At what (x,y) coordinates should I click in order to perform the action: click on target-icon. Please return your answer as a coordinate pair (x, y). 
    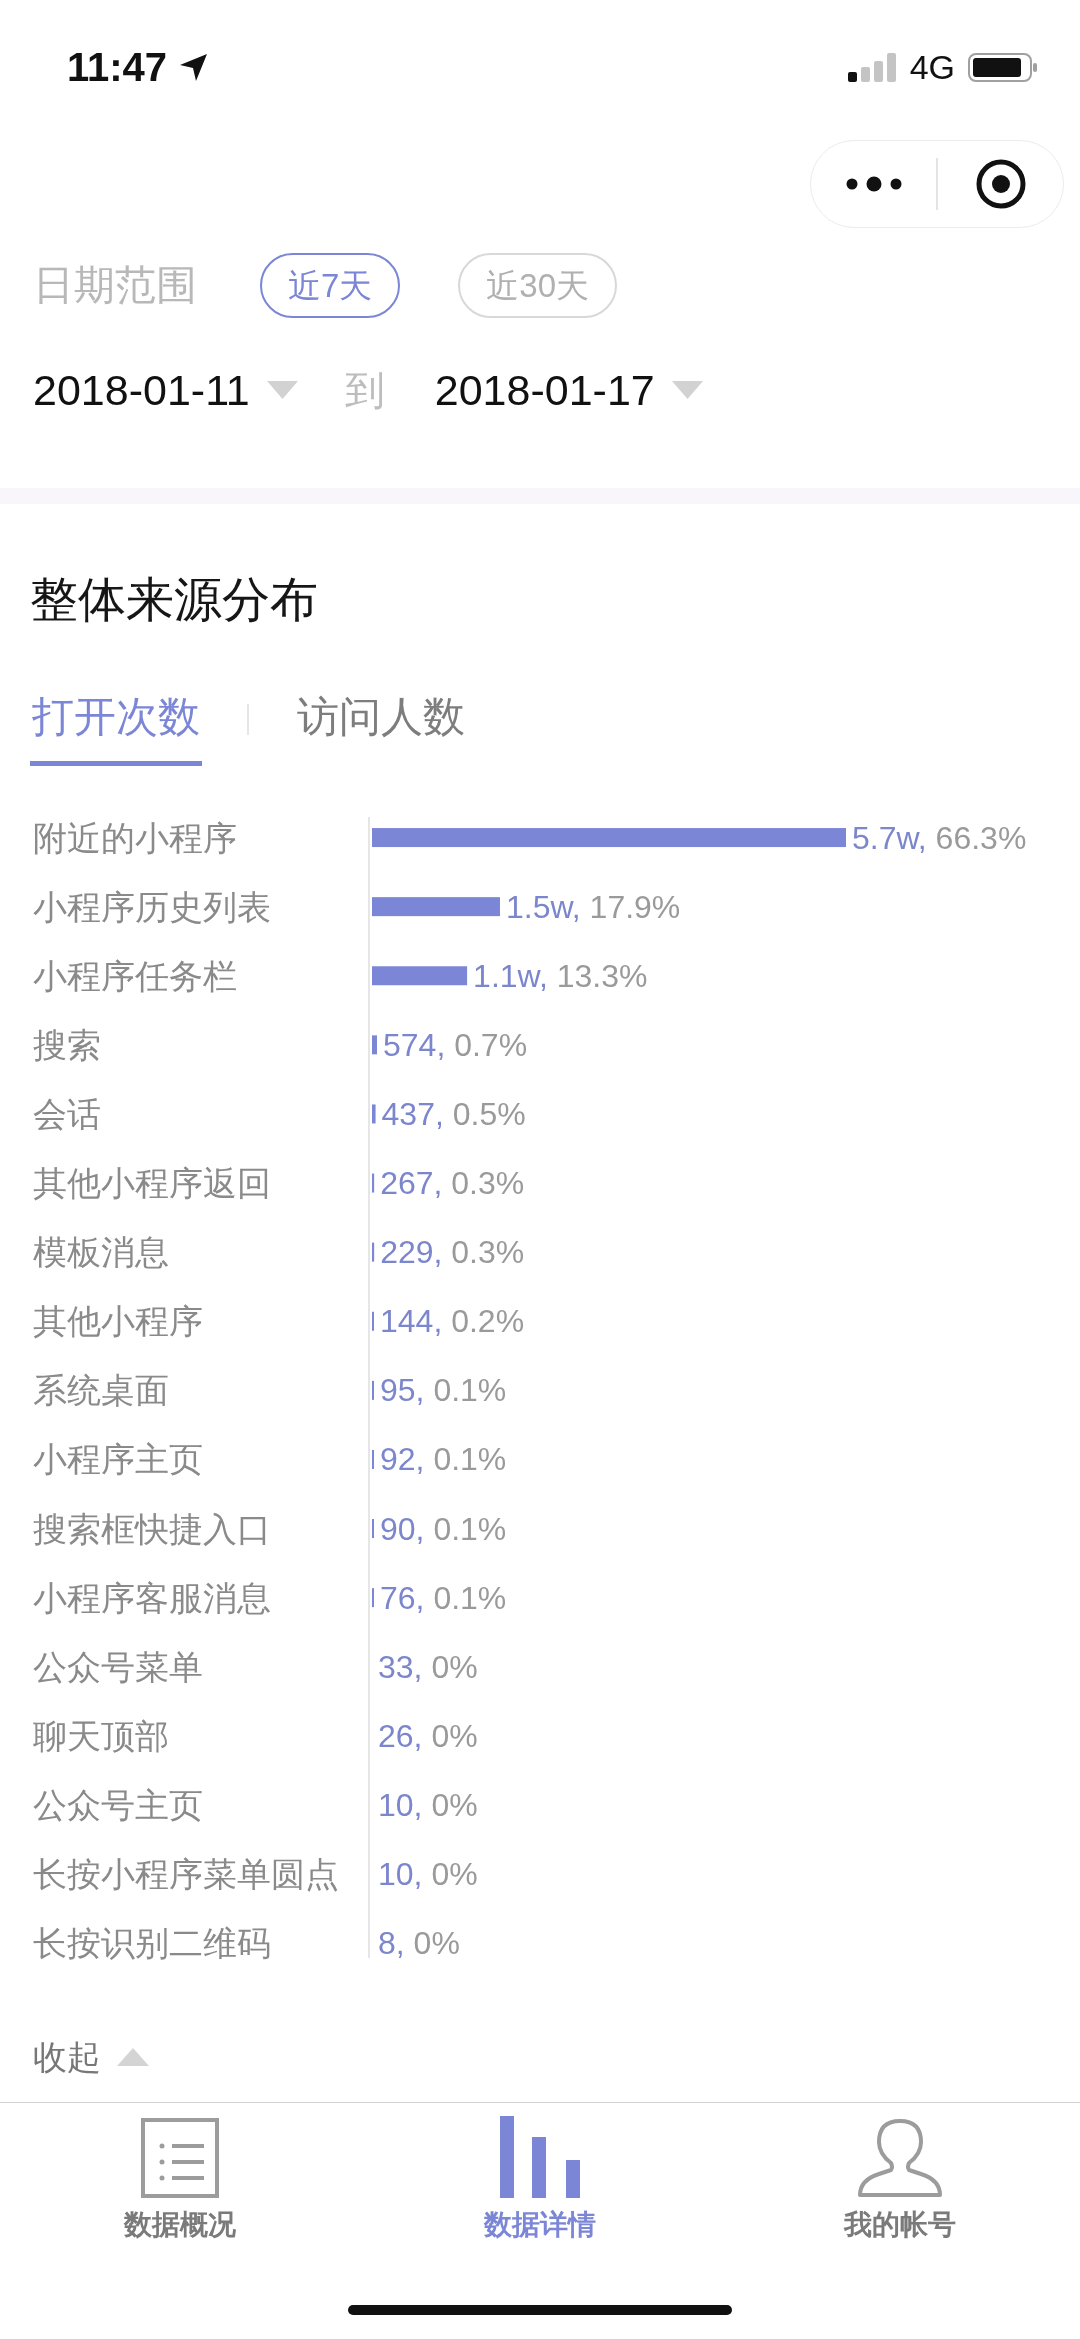
    Looking at the image, I should click on (1000, 184).